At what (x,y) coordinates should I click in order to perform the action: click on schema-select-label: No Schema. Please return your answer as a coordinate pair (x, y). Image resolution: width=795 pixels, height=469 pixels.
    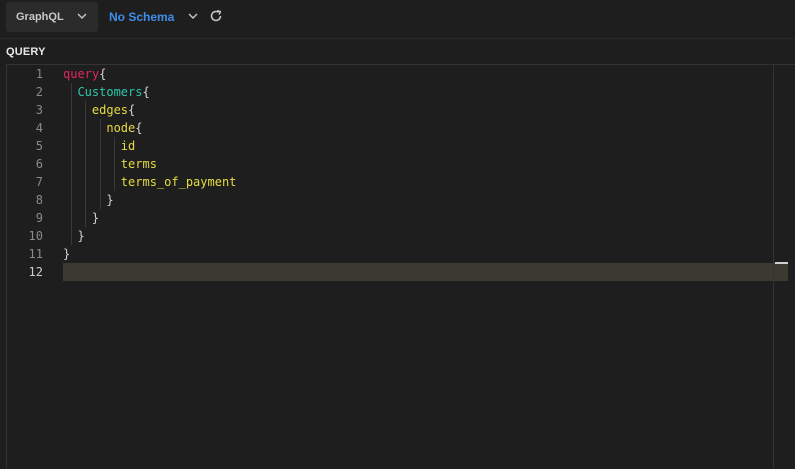
    Looking at the image, I should click on (142, 17).